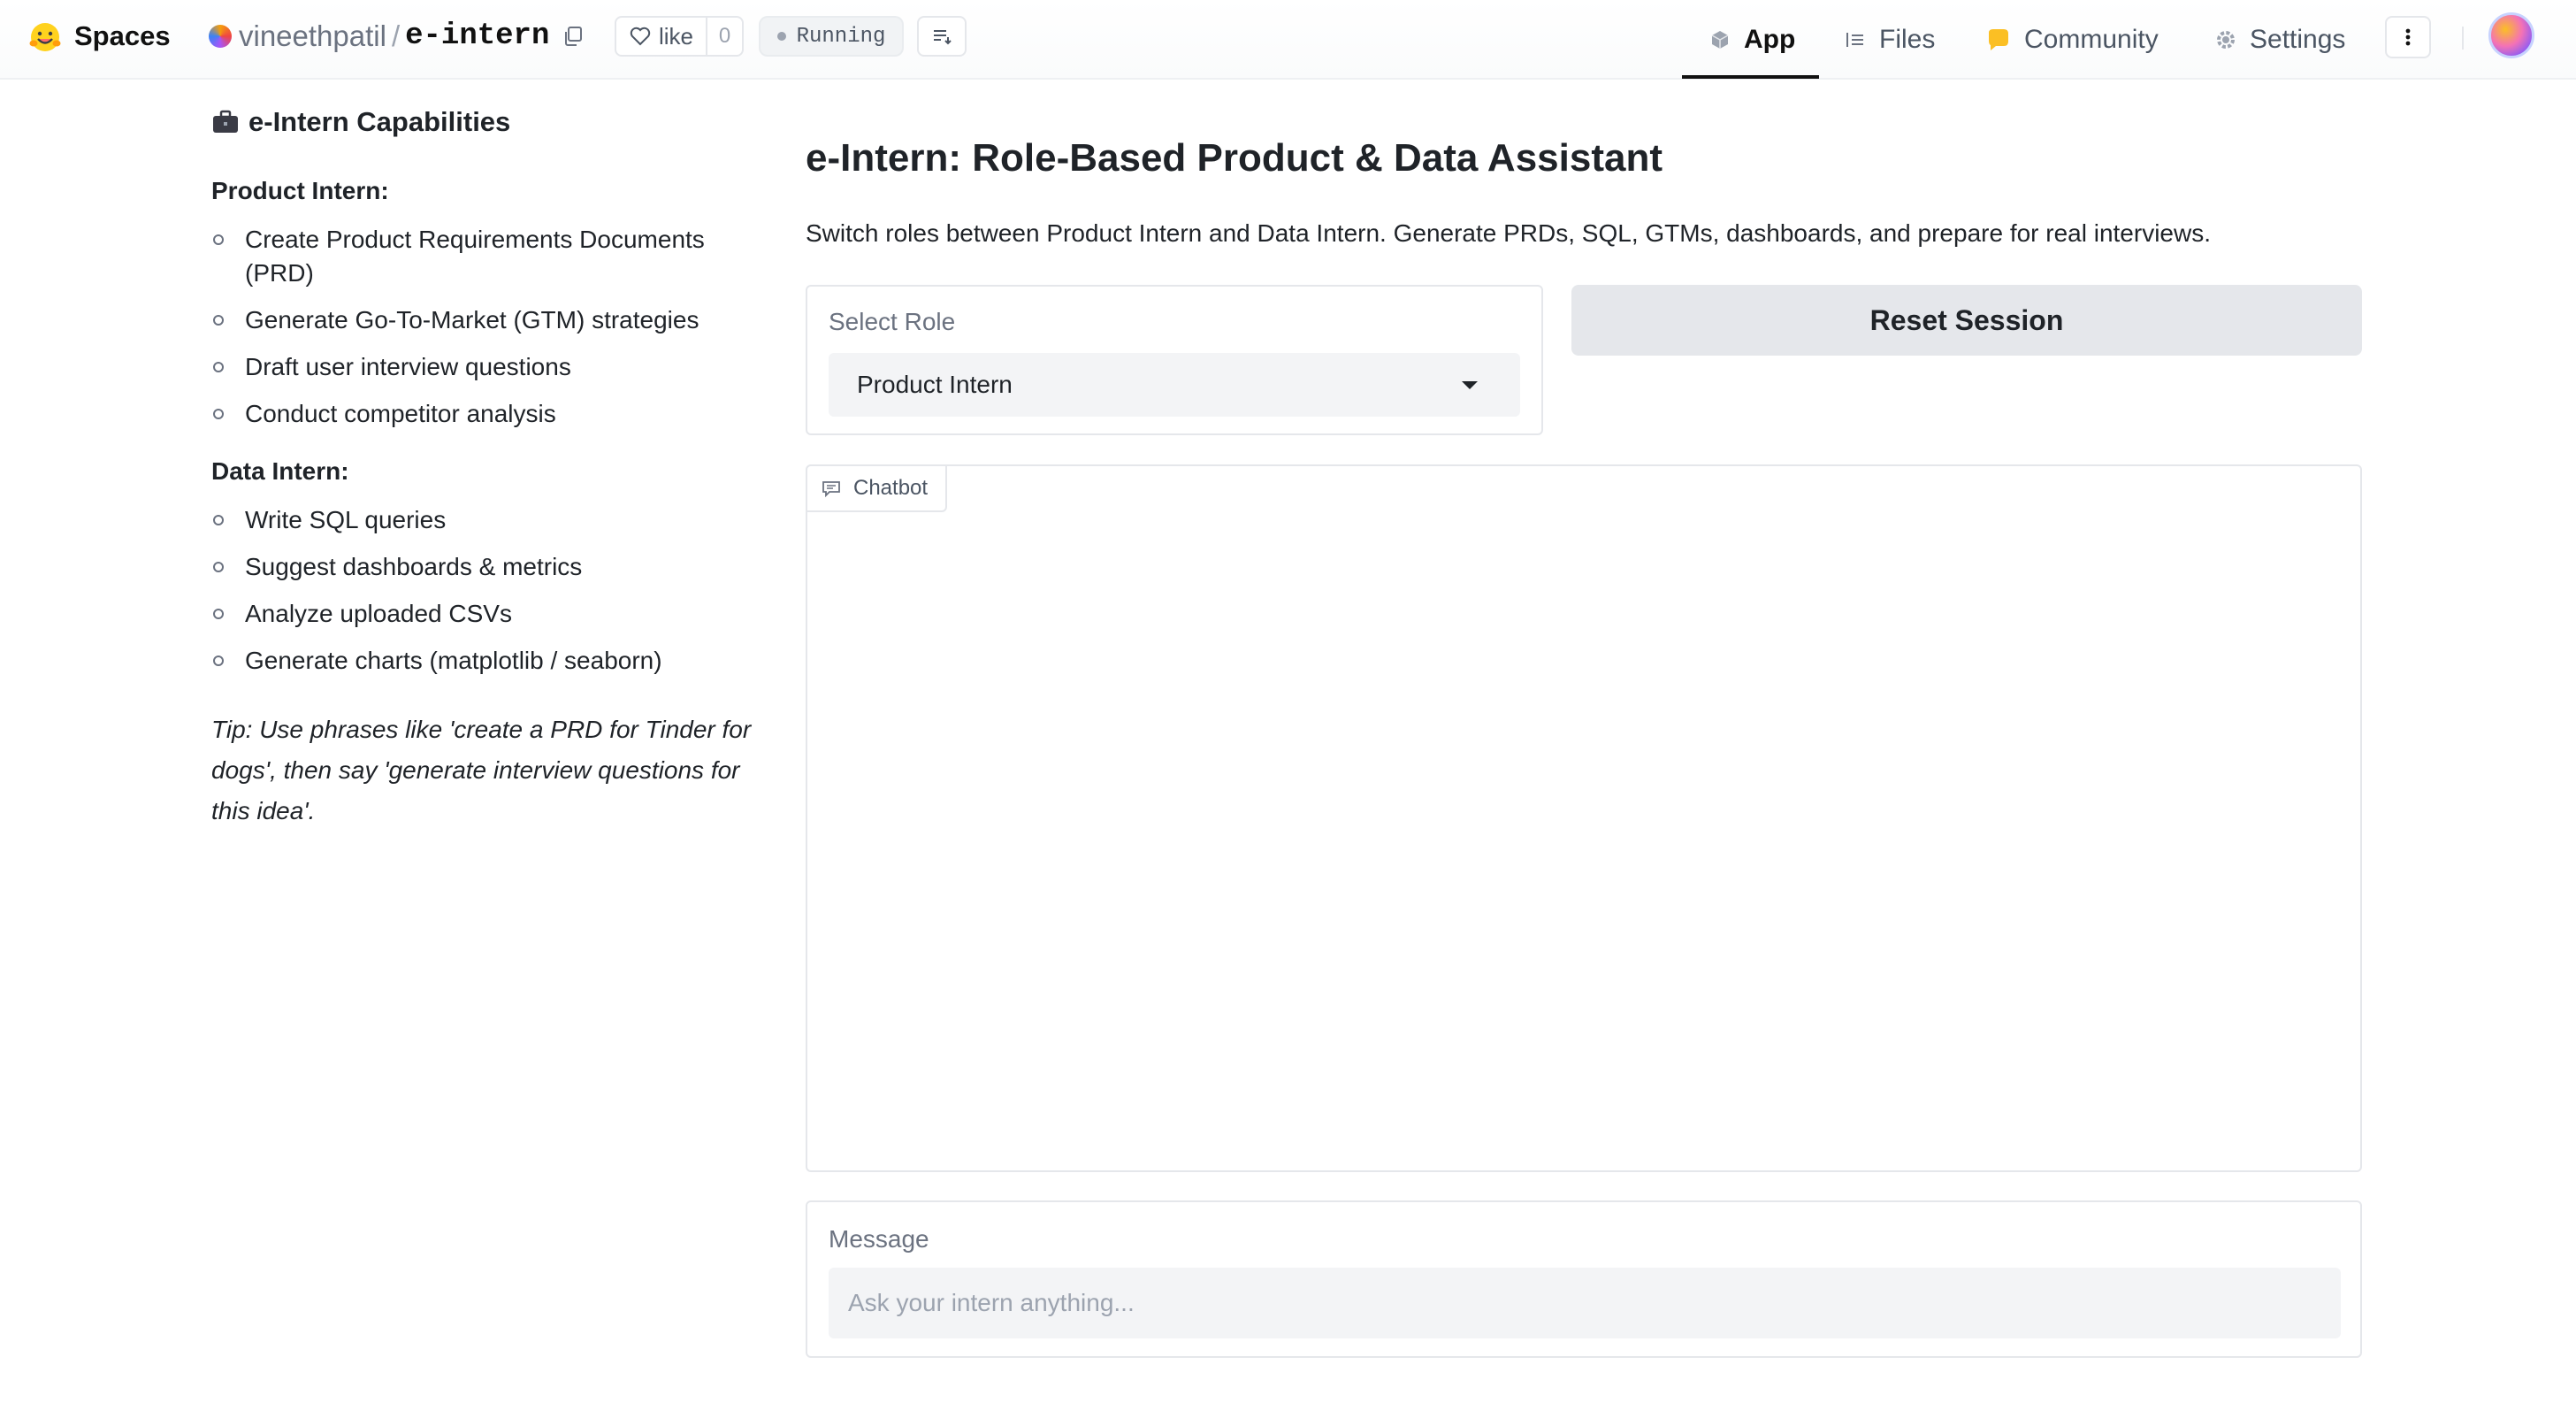  Describe the element at coordinates (2226, 40) in the screenshot. I see `gear-icon` at that location.